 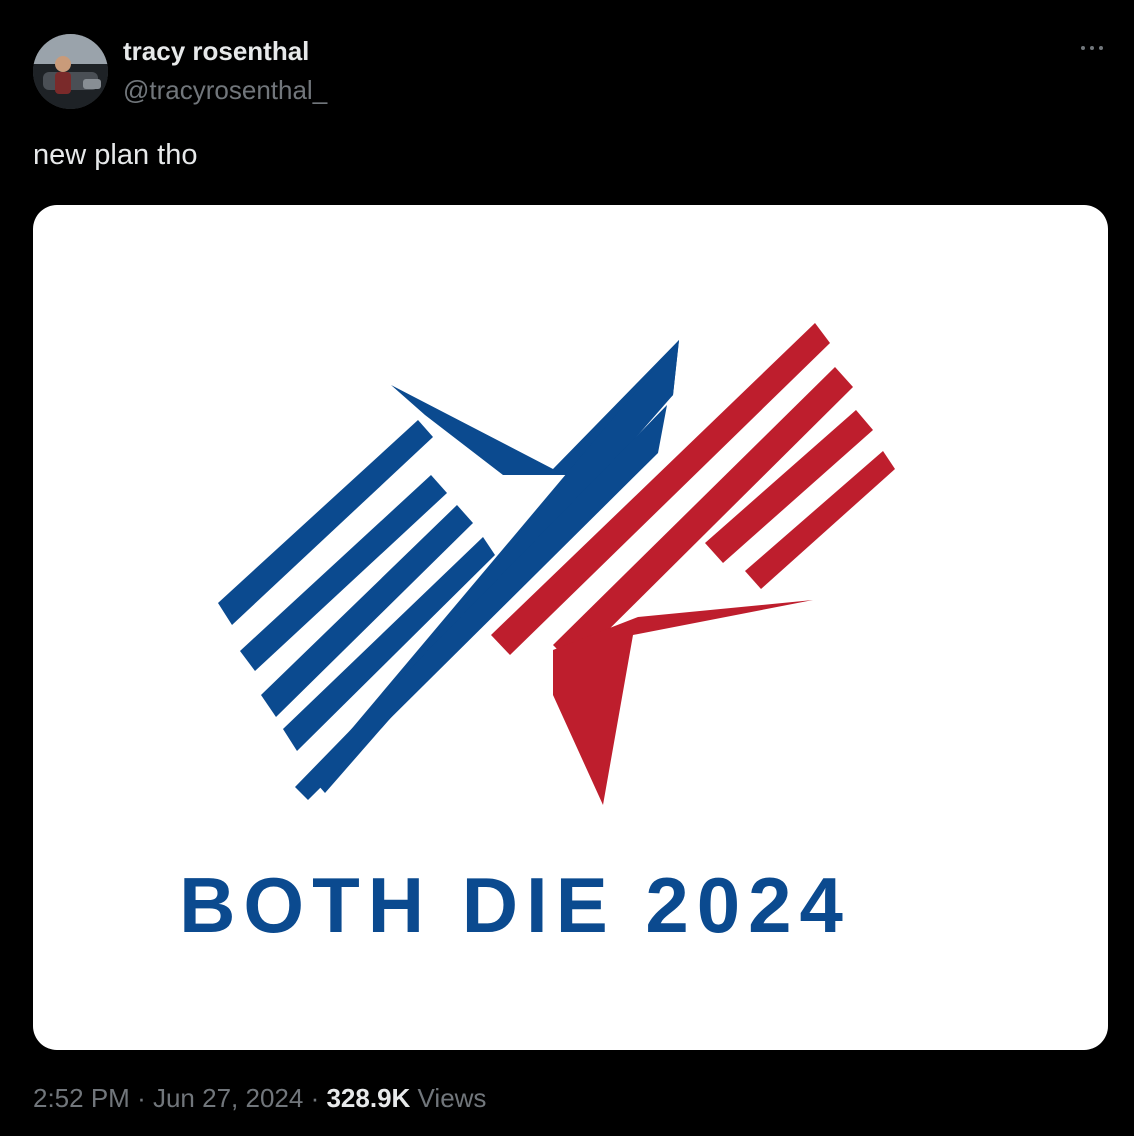 What do you see at coordinates (368, 1098) in the screenshot?
I see `views-count: 328.9K` at bounding box center [368, 1098].